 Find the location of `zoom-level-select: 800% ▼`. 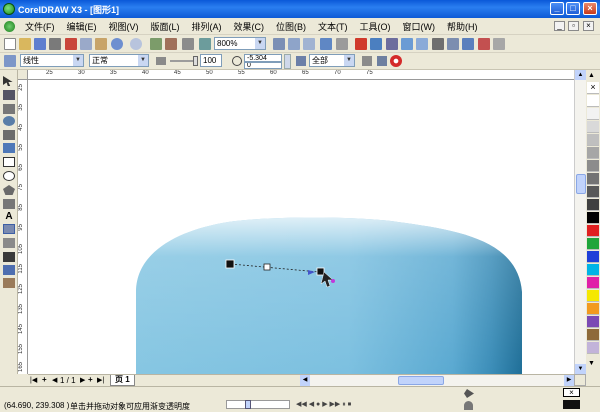

zoom-level-select: 800% ▼ is located at coordinates (240, 43).